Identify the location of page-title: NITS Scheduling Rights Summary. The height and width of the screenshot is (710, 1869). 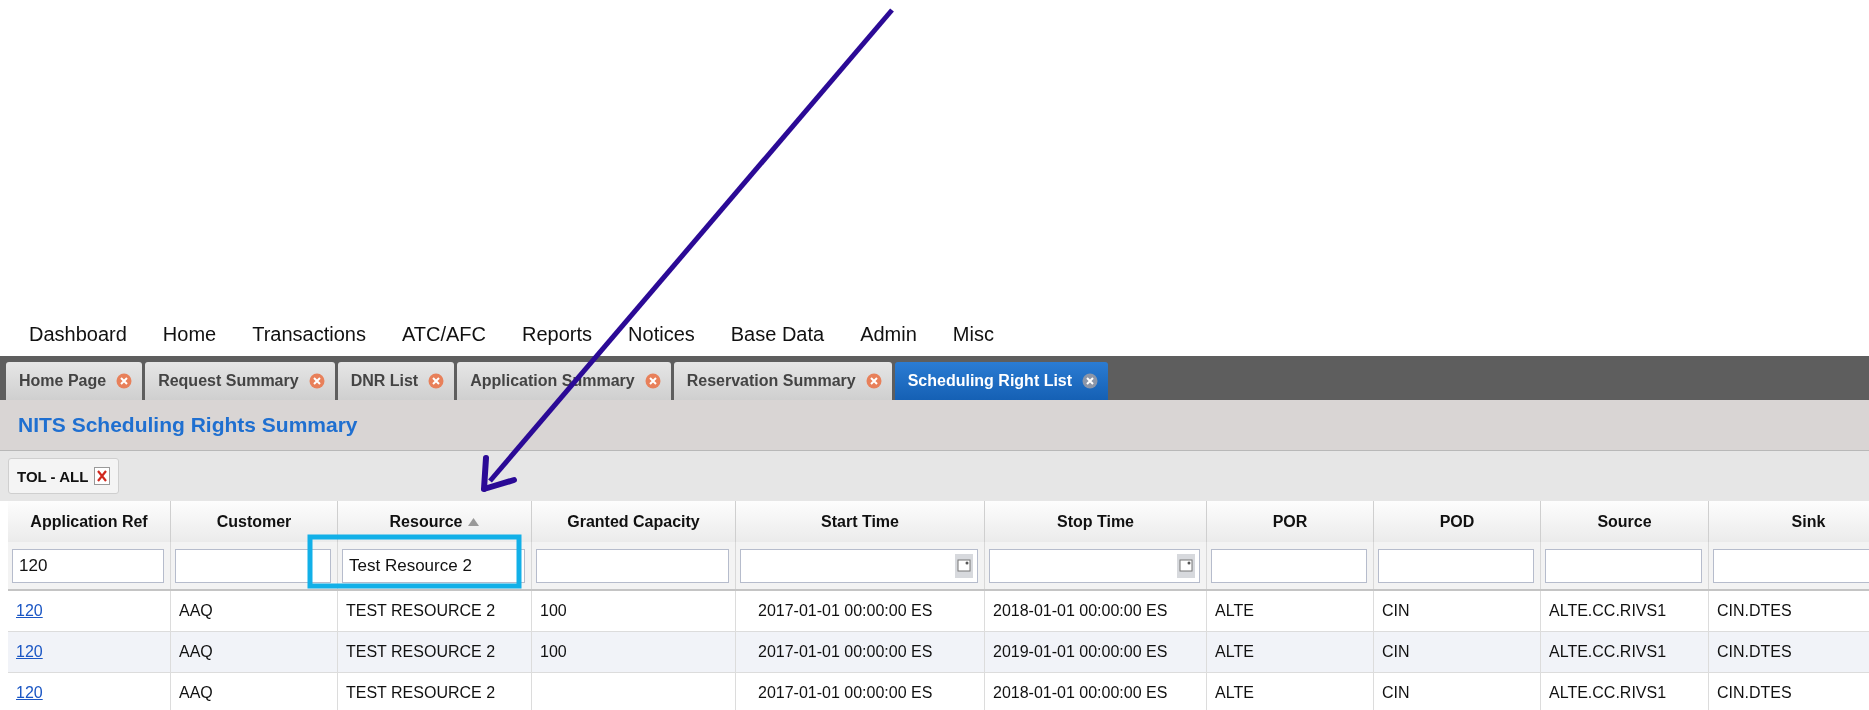
(188, 425).